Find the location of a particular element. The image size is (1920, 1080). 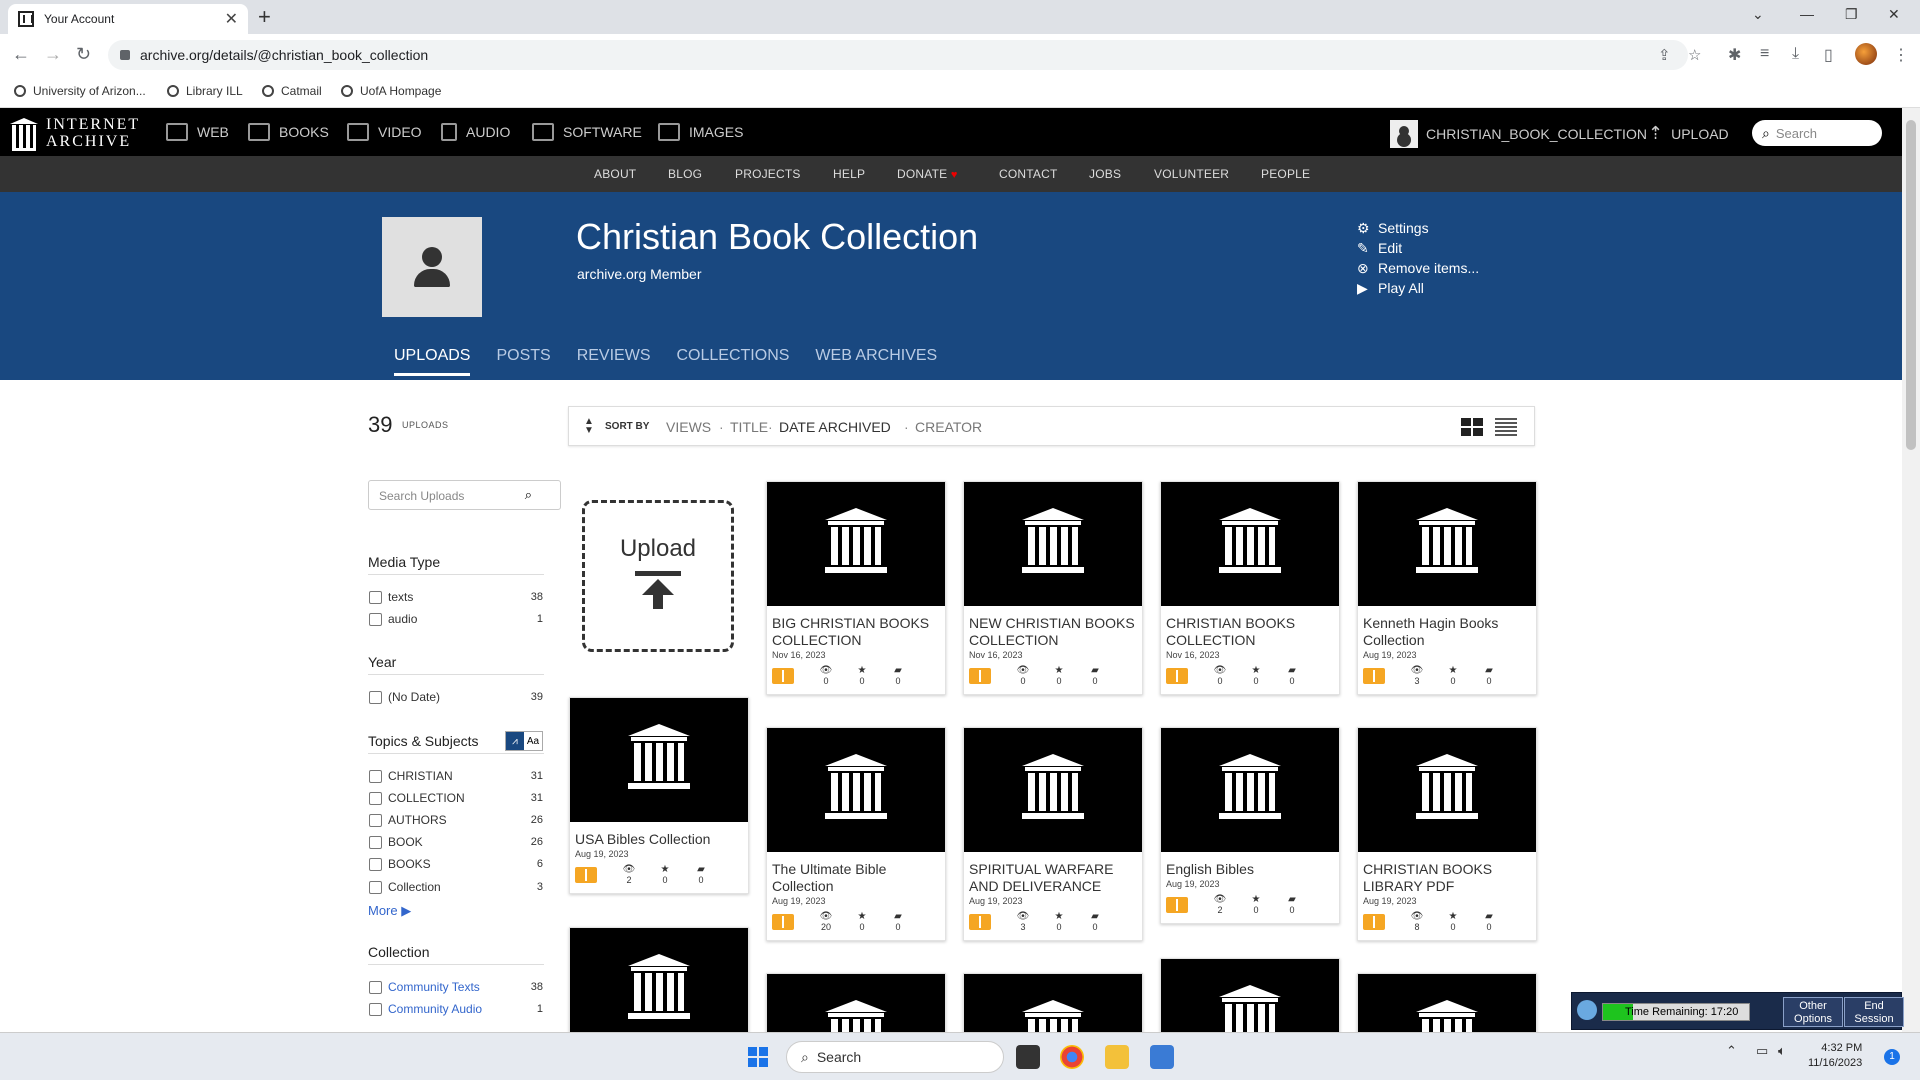

nav-software: SOFTWARE is located at coordinates (587, 132).